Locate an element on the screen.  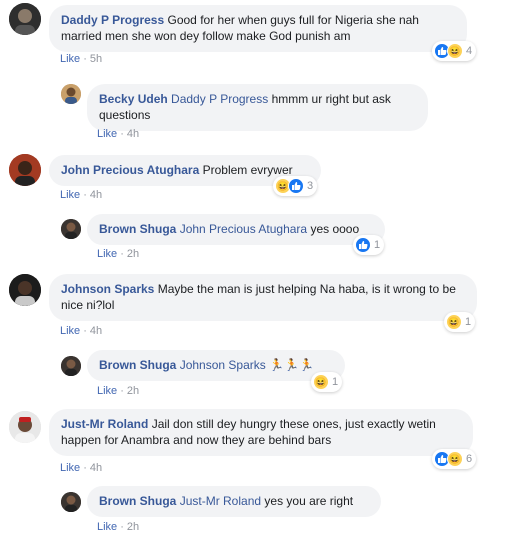
reaction-count: 4 is located at coordinates (469, 51).